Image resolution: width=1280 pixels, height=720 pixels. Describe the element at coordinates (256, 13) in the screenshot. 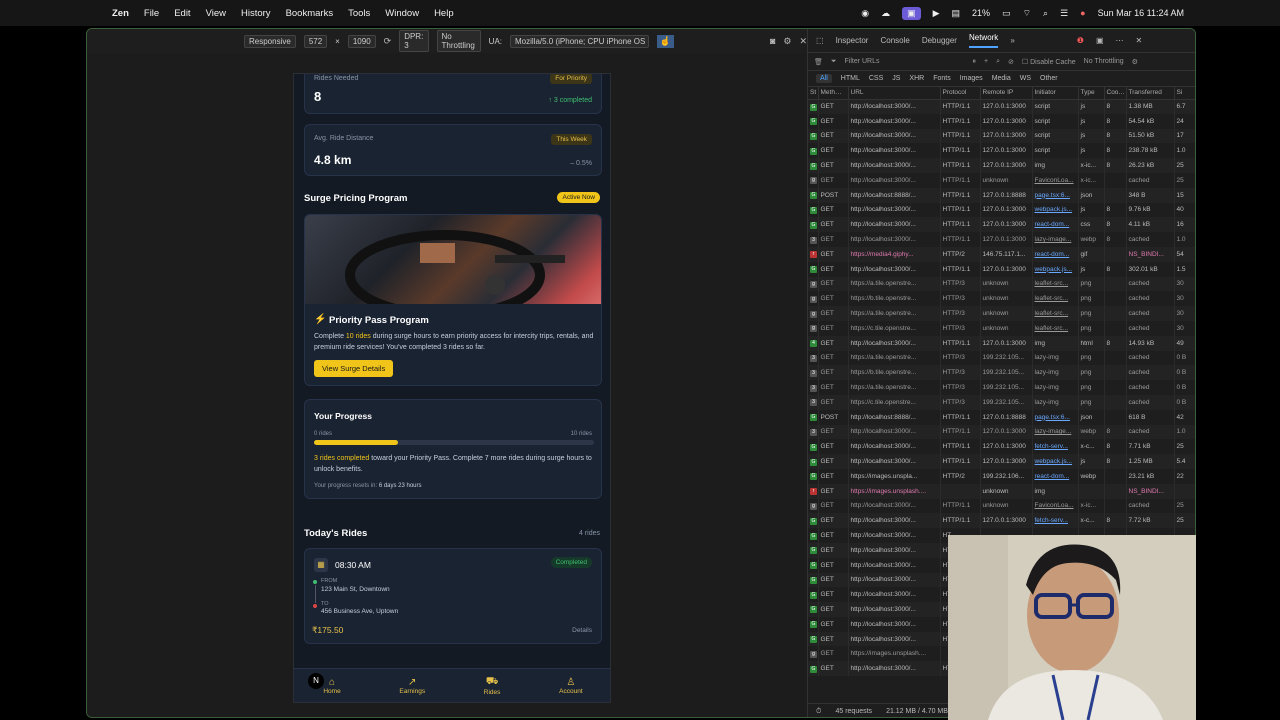

I see `menu-history: History` at that location.